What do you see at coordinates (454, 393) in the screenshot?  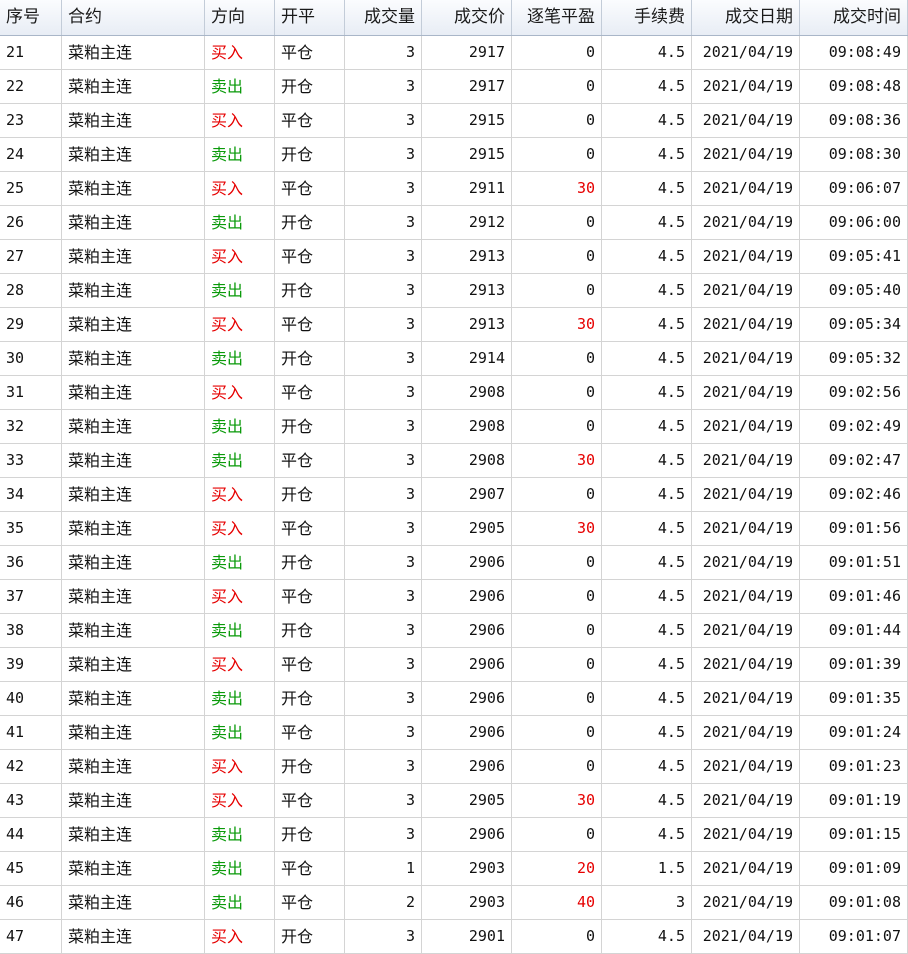 I see `table-row: 31 菜粕主连 买入 平仓 3 2908 0 4.5 2021/04/19 09:02:56` at bounding box center [454, 393].